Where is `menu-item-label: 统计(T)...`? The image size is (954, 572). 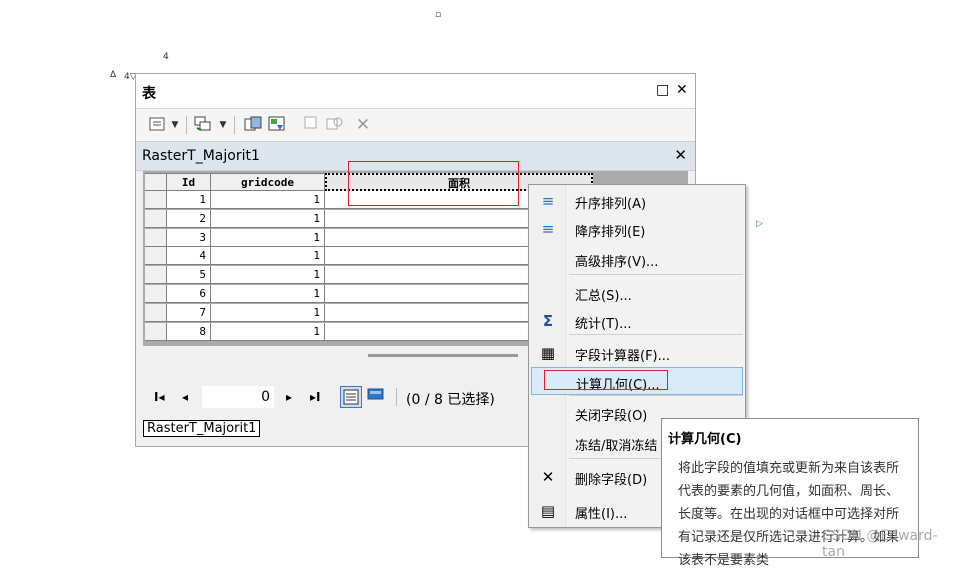 menu-item-label: 统计(T)... is located at coordinates (603, 324).